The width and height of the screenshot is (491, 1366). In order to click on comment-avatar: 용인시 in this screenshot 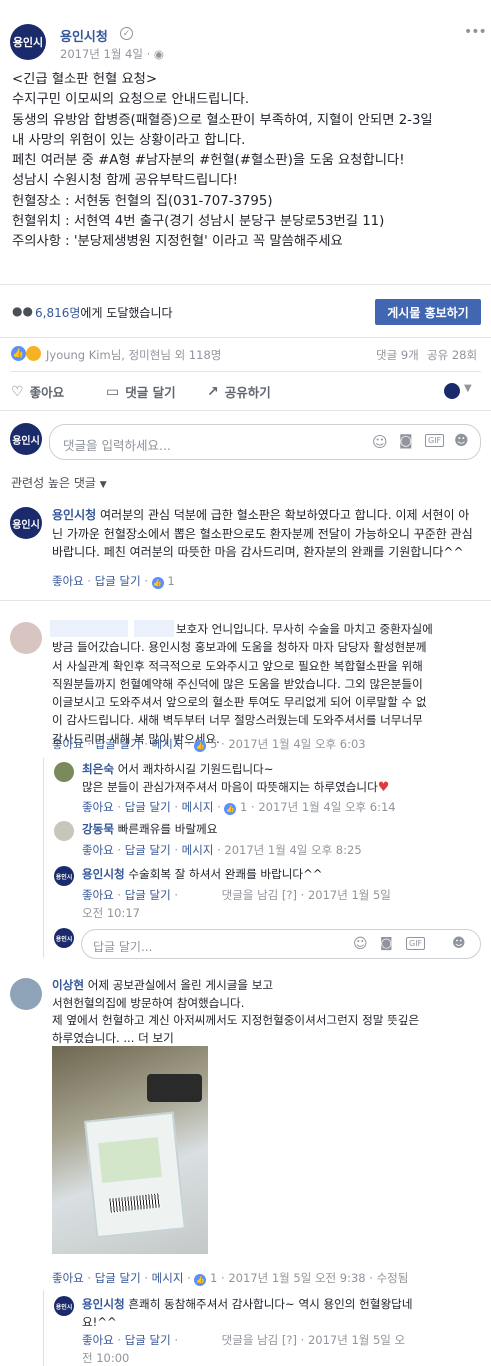, I will do `click(26, 523)`.